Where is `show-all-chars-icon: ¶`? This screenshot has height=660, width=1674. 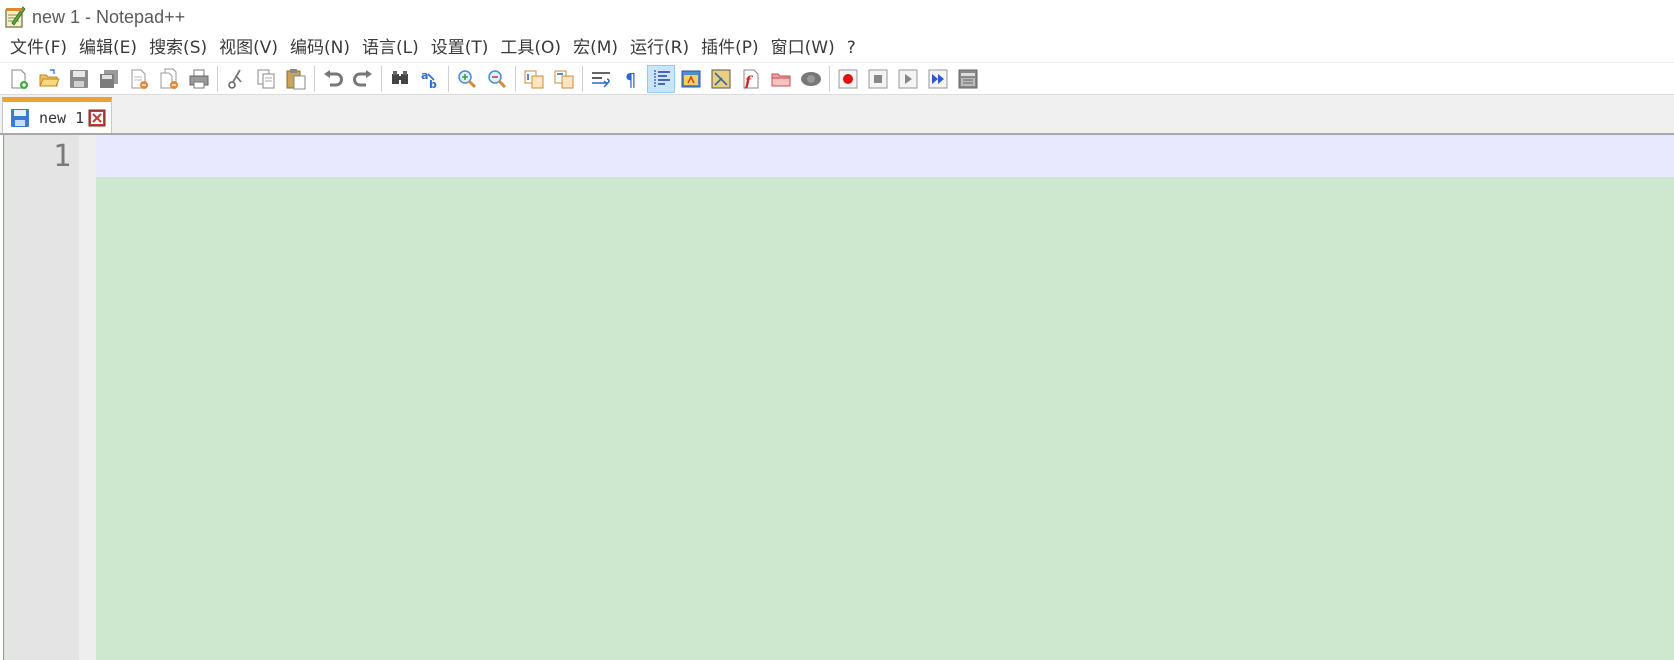 show-all-chars-icon: ¶ is located at coordinates (631, 79).